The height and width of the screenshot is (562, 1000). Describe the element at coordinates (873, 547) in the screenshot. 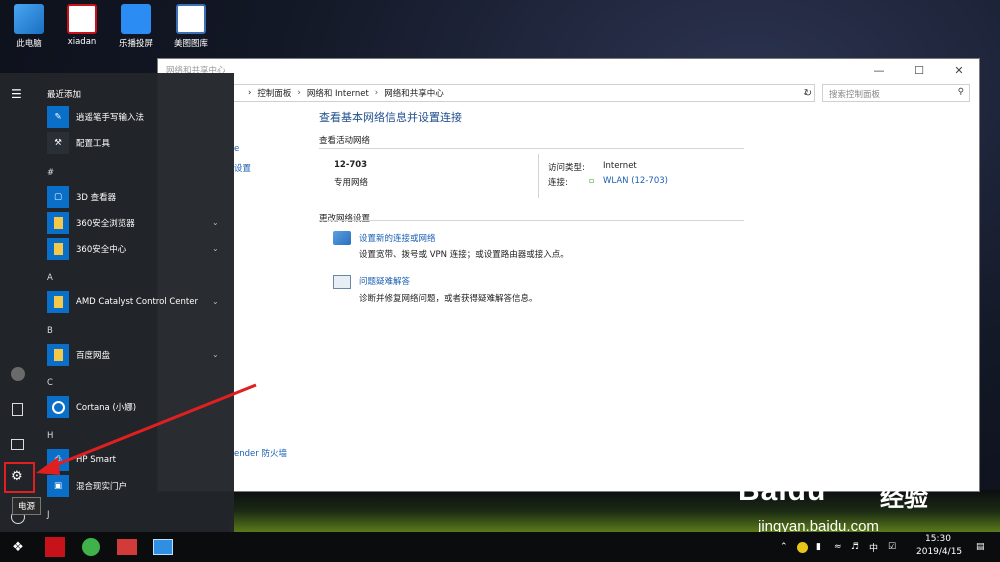

I see `ime-indicator: 中` at that location.